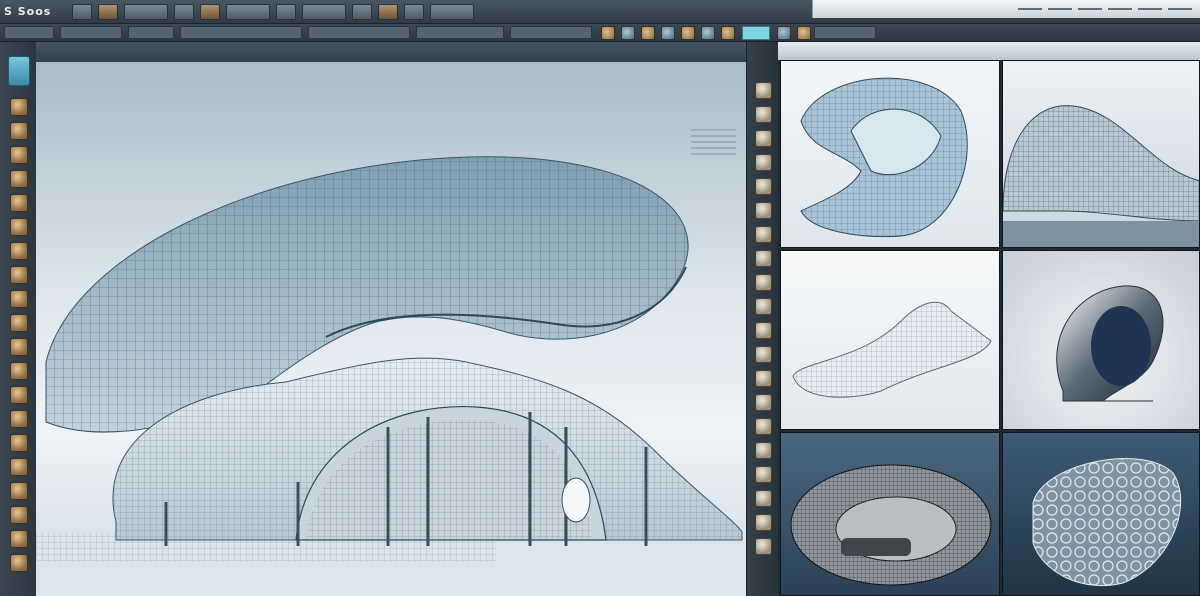 The image size is (1200, 596). What do you see at coordinates (763, 114) in the screenshot?
I see `material-icon` at bounding box center [763, 114].